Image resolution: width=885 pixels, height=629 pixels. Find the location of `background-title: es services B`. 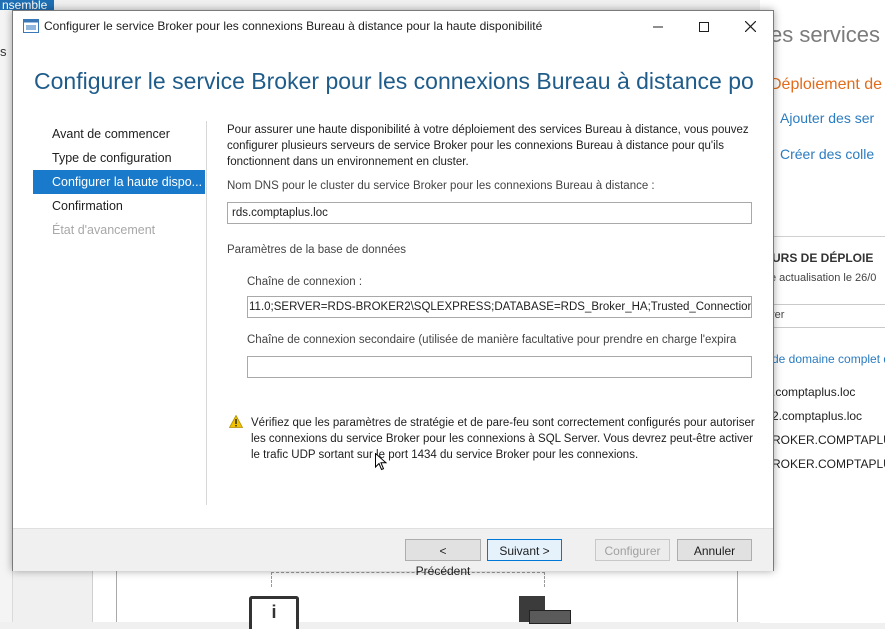

background-title: es services B is located at coordinates (827, 34).